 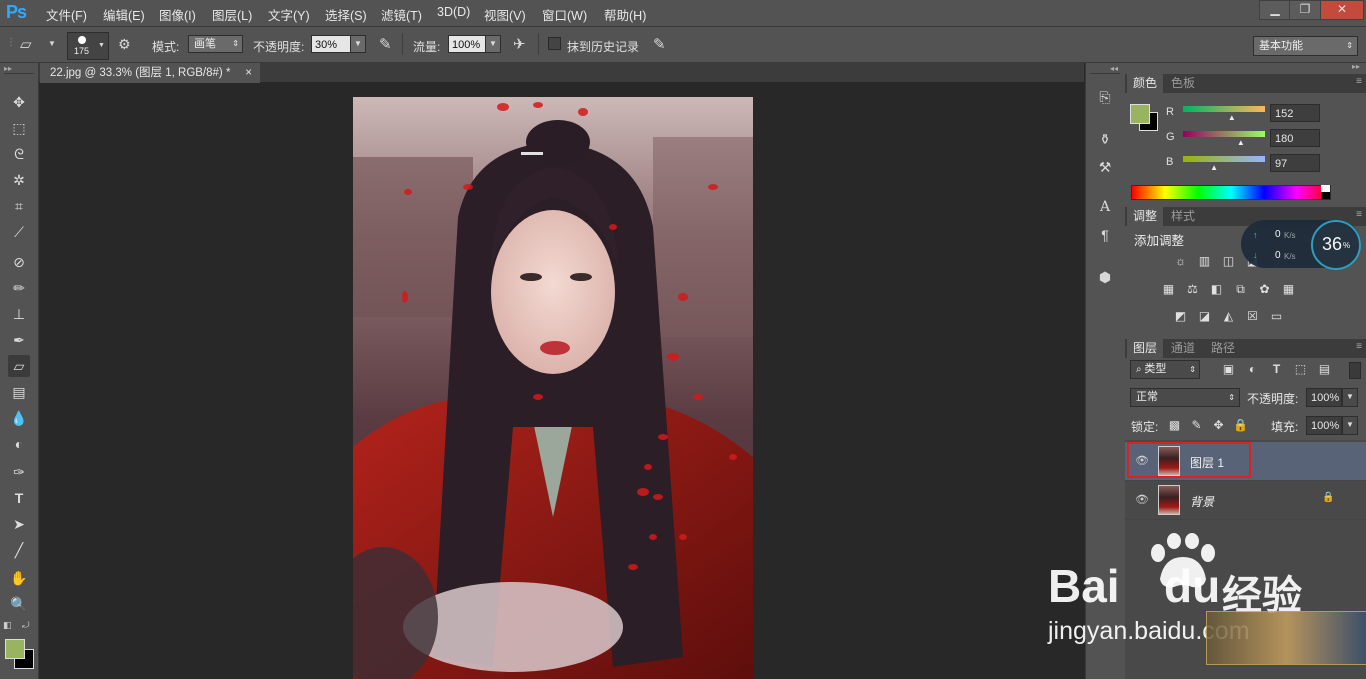 I want to click on selective-color-icon: ☒, so click(x=1252, y=316).